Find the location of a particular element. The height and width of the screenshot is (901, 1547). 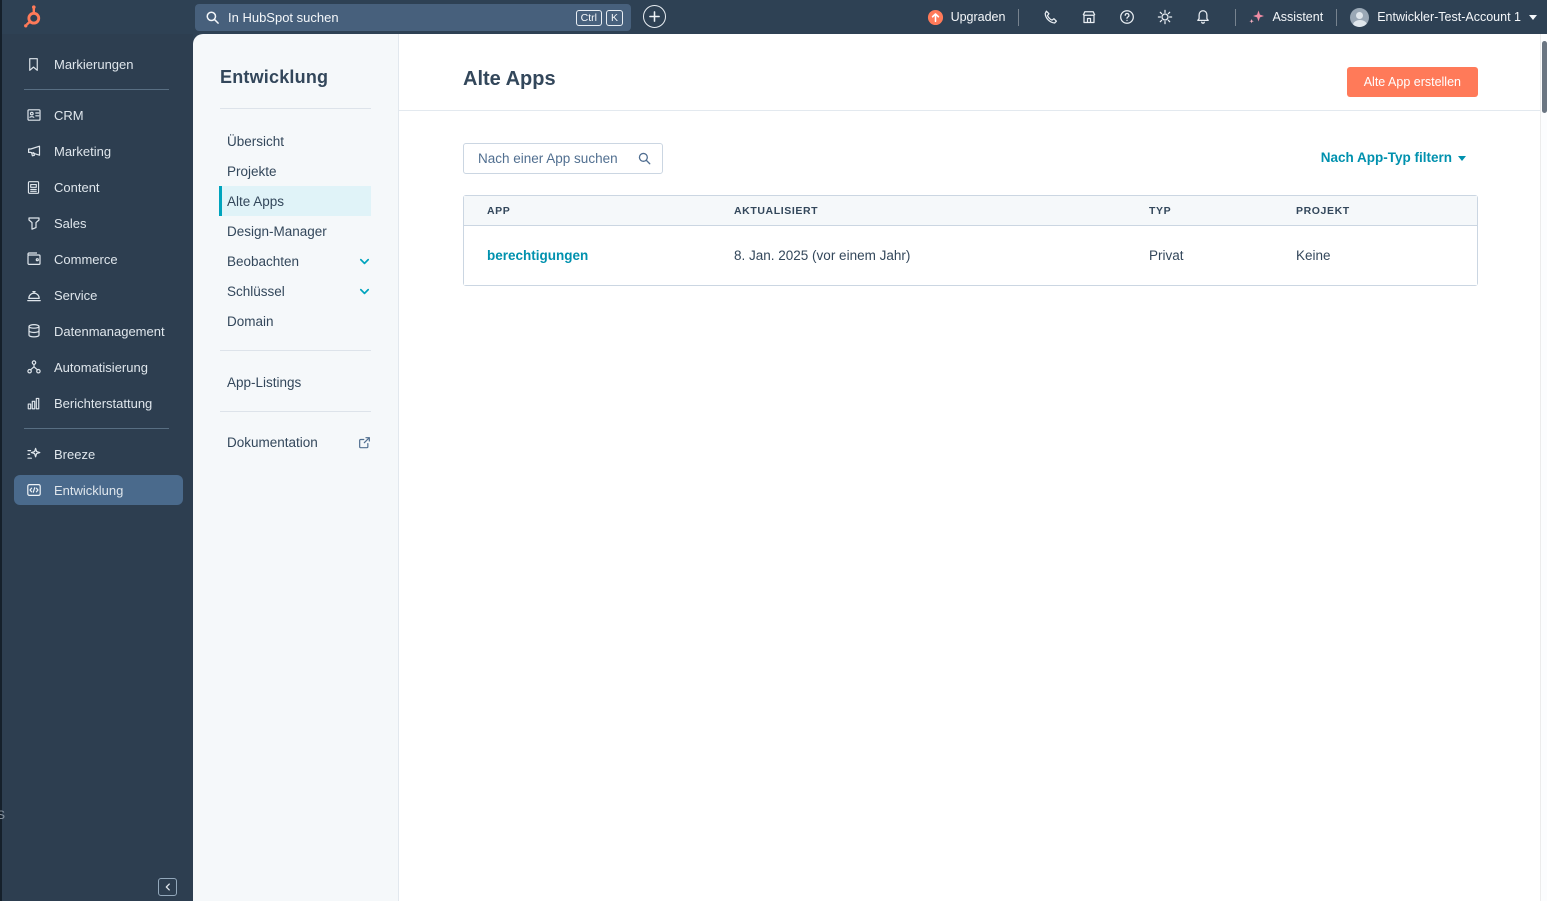

page-title: Alte Apps is located at coordinates (509, 79).